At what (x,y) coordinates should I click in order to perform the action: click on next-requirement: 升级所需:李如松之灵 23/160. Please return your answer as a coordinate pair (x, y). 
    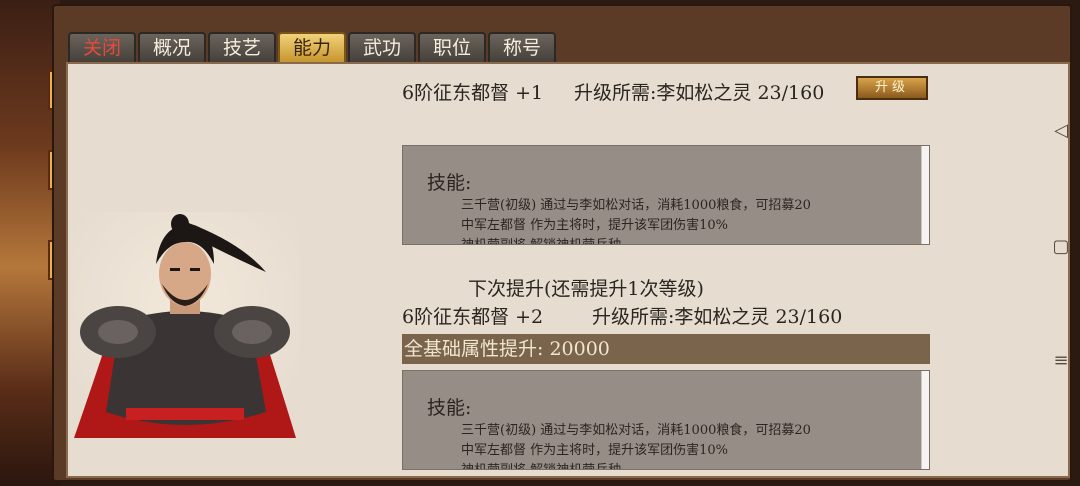
    Looking at the image, I should click on (717, 317).